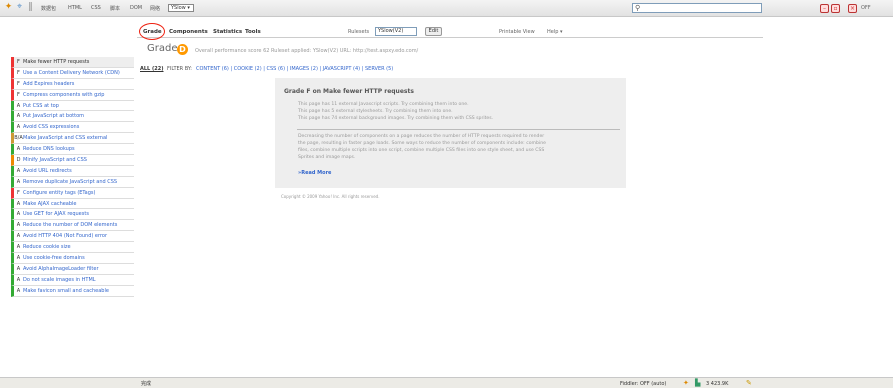 This screenshot has width=893, height=388. Describe the element at coordinates (66, 290) in the screenshot. I see `rule-name: Make favicon small and cacheable` at that location.